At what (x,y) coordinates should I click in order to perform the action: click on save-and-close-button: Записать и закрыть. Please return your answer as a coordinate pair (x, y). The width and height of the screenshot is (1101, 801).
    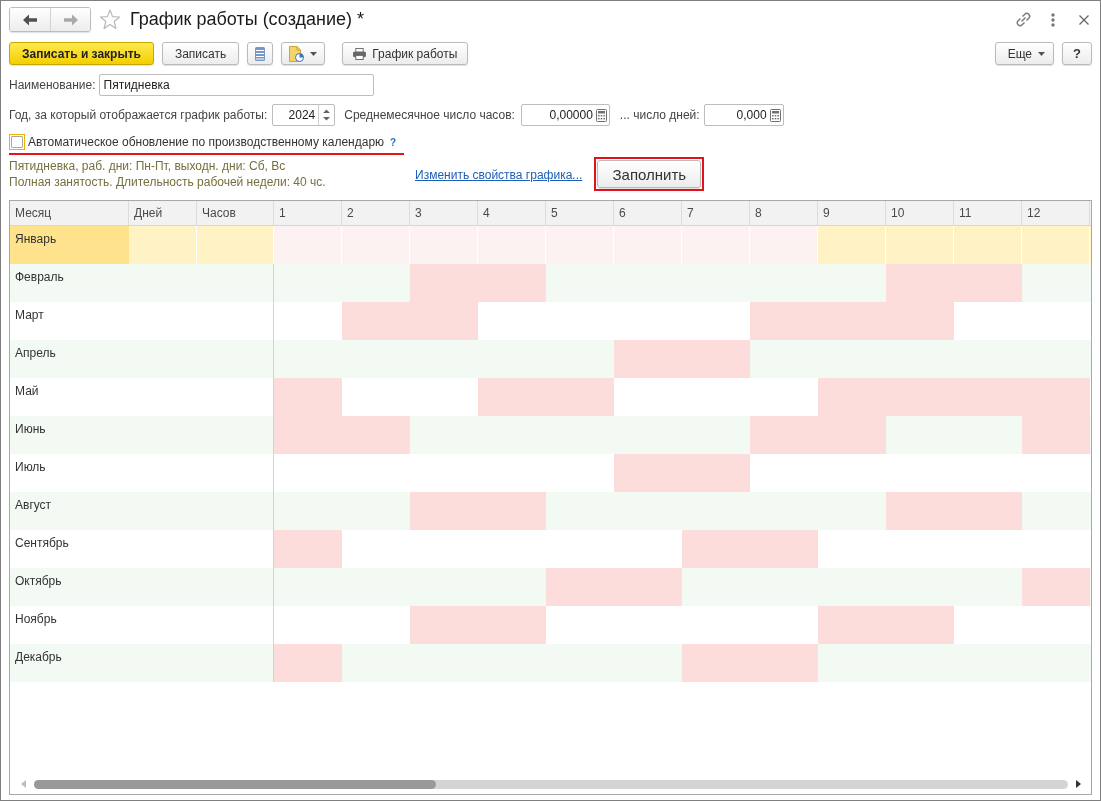
    Looking at the image, I should click on (81, 53).